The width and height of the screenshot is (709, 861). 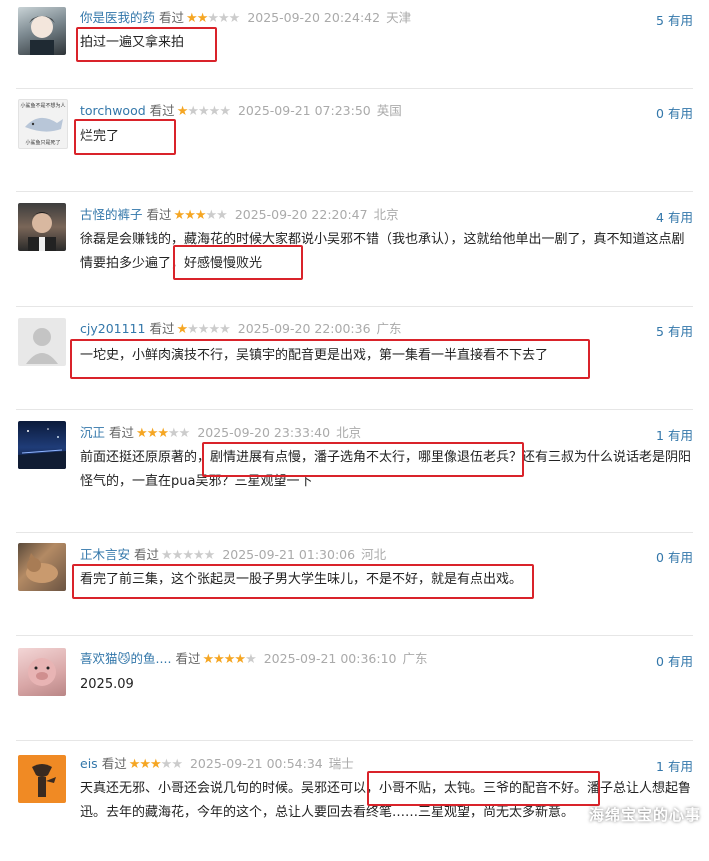 I want to click on dark-figure-icon, so click(x=44, y=780).